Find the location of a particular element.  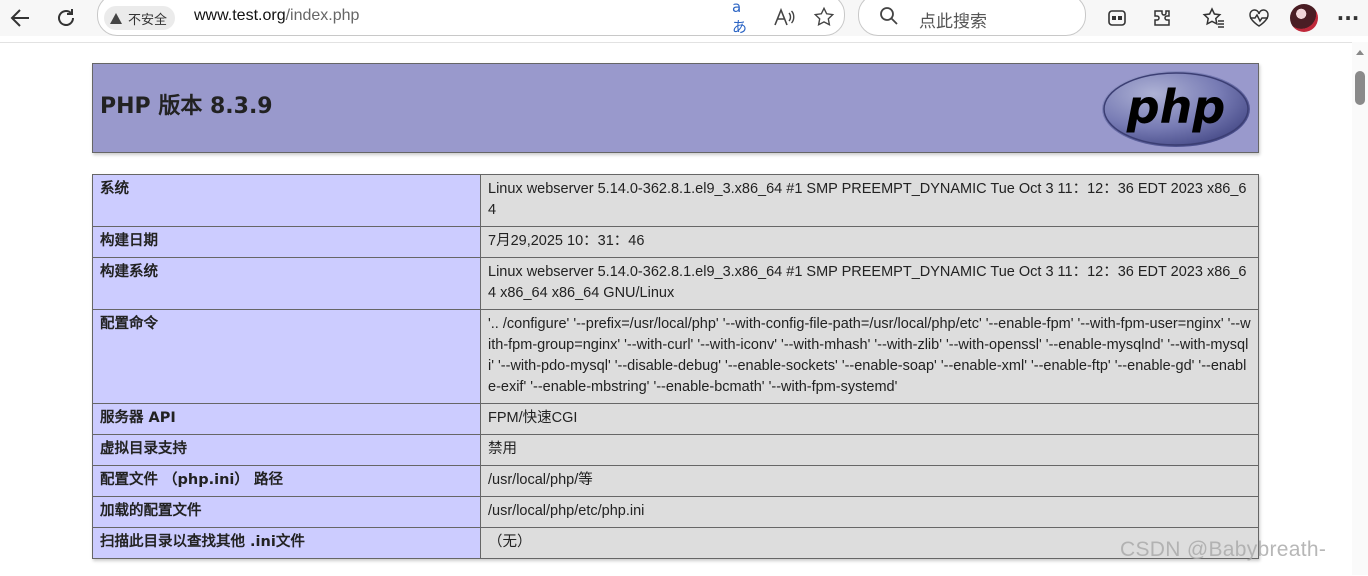

table-row: 配置文件 （php.ini） 路径/usr/local/php/等 is located at coordinates (675, 481).